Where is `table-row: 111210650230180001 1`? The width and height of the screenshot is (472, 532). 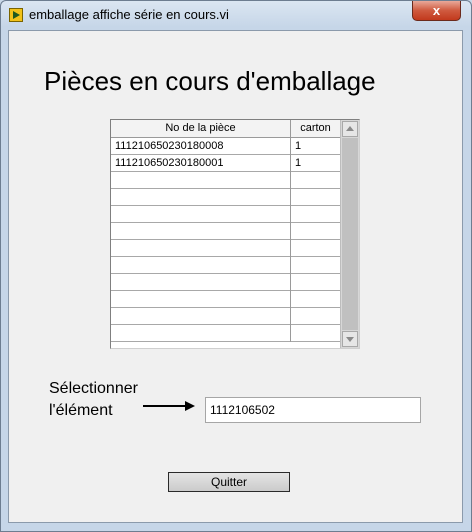 table-row: 111210650230180001 1 is located at coordinates (225, 163).